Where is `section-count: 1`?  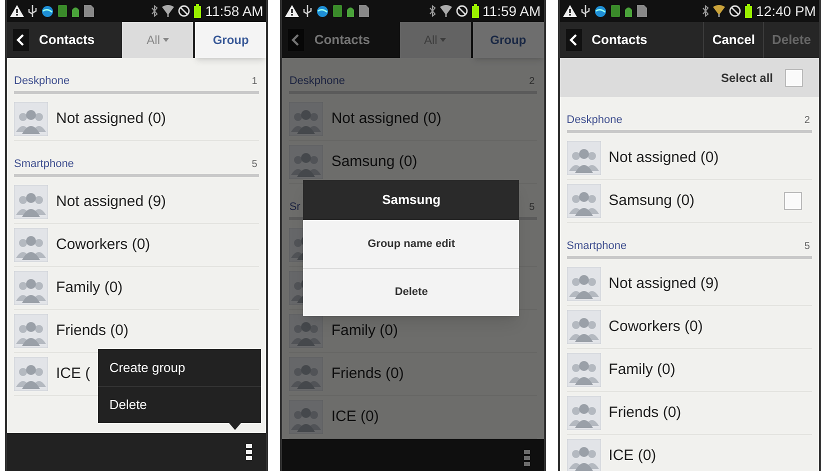 section-count: 1 is located at coordinates (255, 82).